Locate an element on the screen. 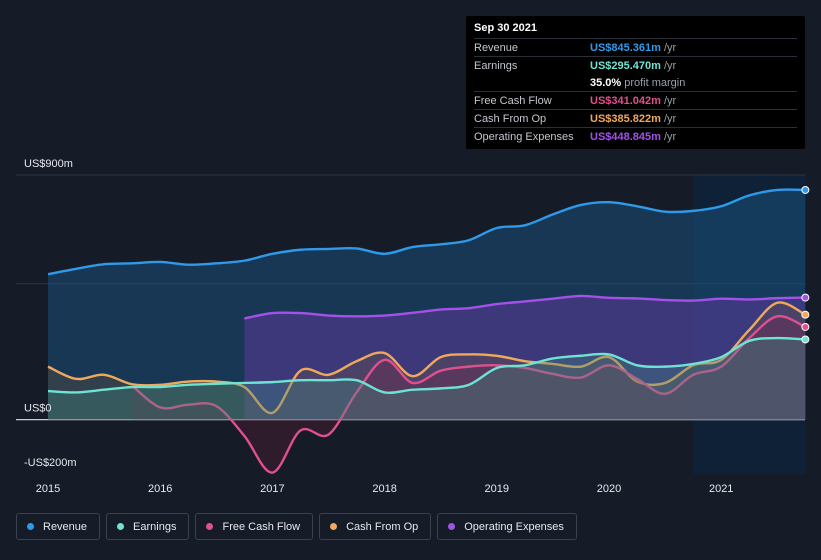 Image resolution: width=821 pixels, height=560 pixels. tooltip-row-value: 35.0% is located at coordinates (606, 82).